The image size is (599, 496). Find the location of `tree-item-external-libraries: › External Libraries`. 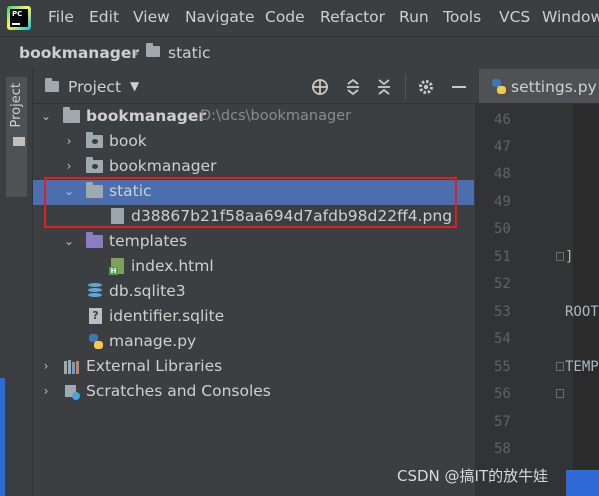

tree-item-external-libraries: › External Libraries is located at coordinates (253, 367).